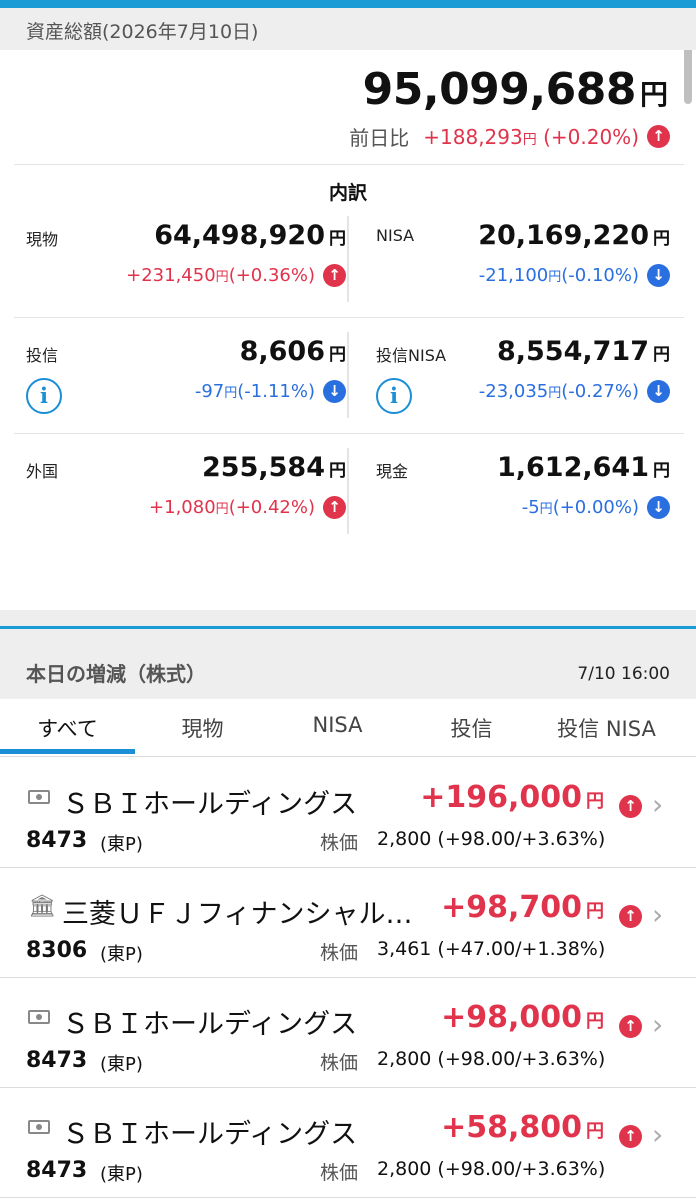 This screenshot has width=696, height=1200. I want to click on breakdown-change: -23,035円(-0.27%), so click(558, 391).